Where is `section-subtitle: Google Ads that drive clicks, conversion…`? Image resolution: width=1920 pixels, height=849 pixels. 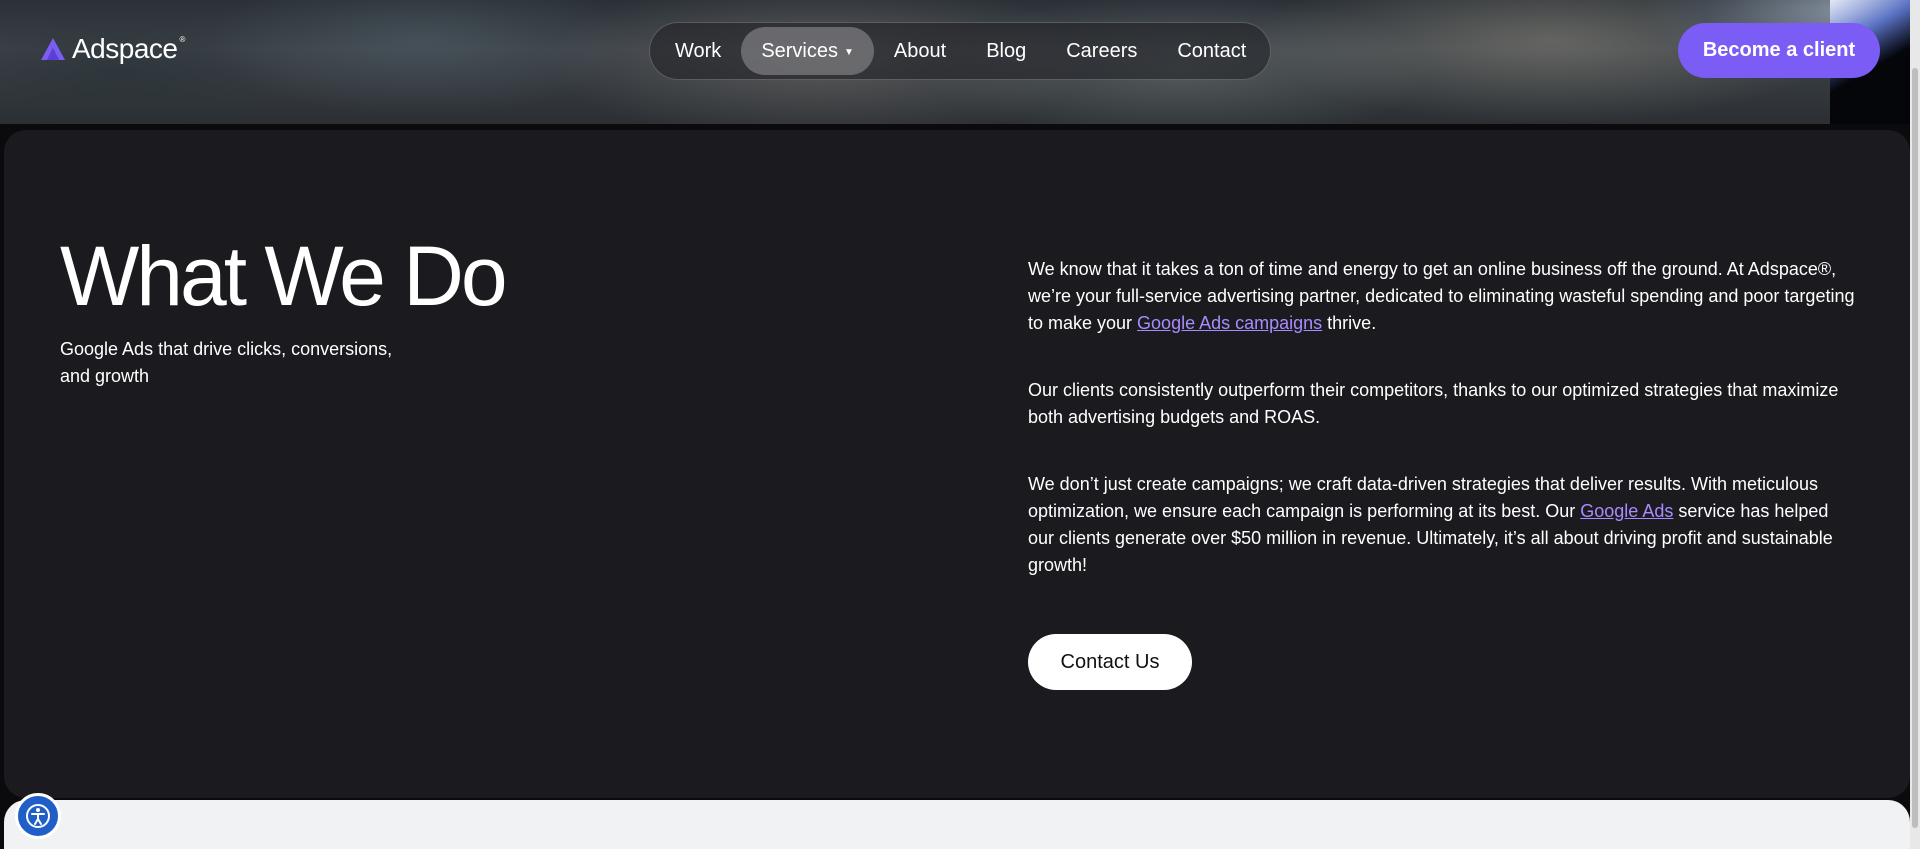
section-subtitle: Google Ads that drive clicks, conversion… is located at coordinates (226, 362).